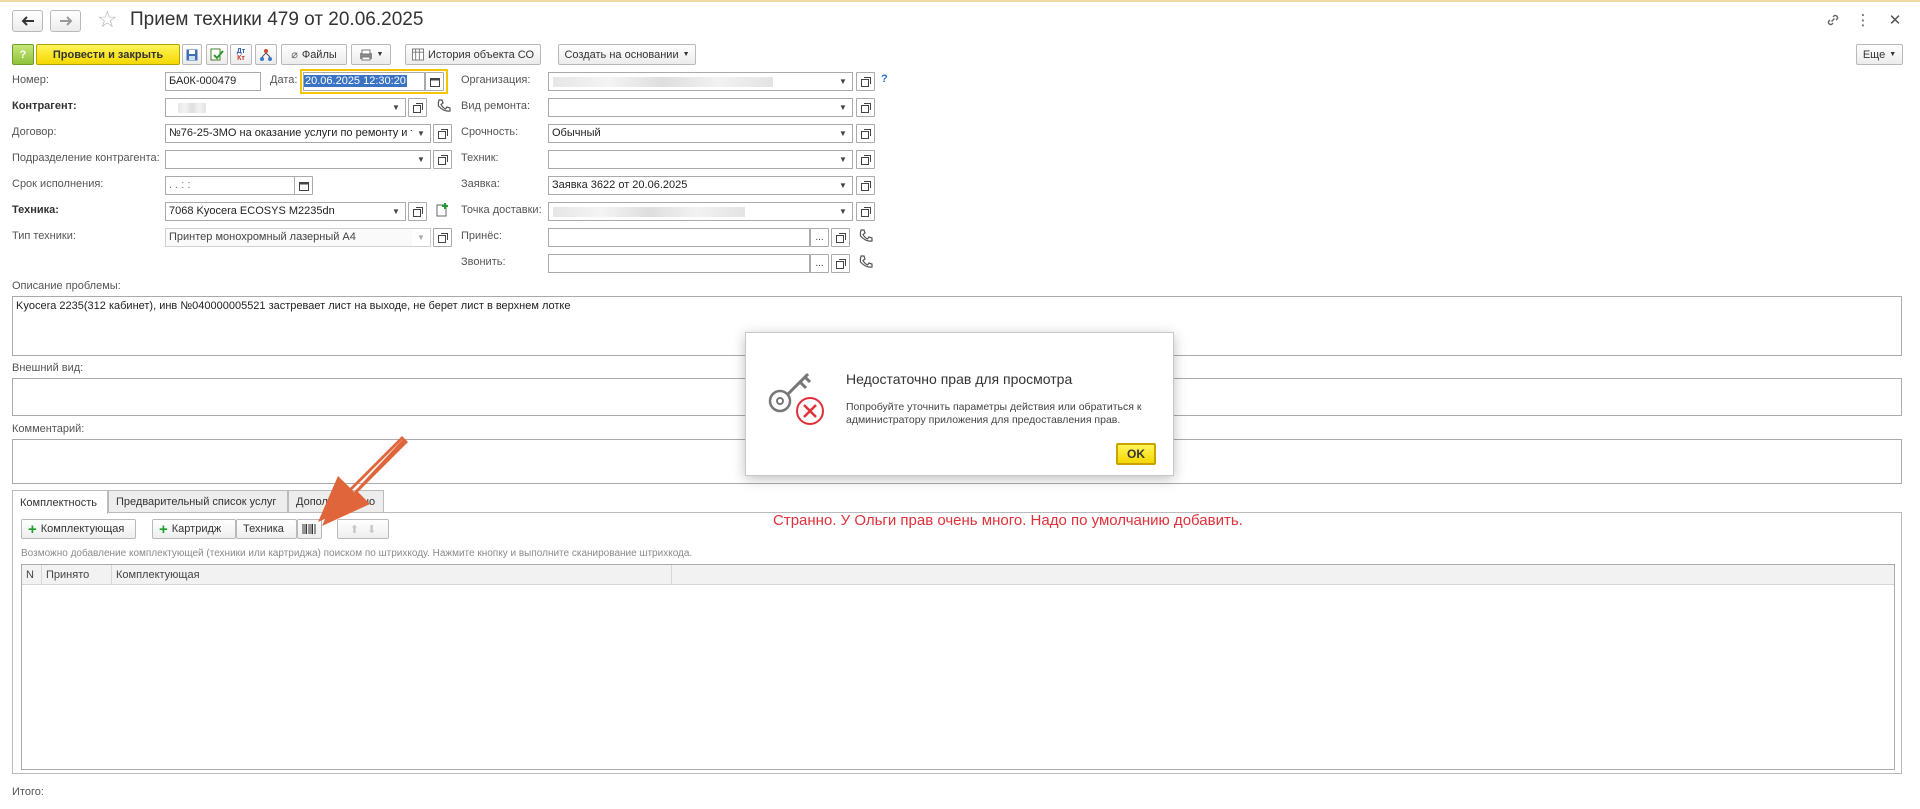 The height and width of the screenshot is (809, 1920). Describe the element at coordinates (78, 529) in the screenshot. I see `add-component-button: + Комплектующая` at that location.